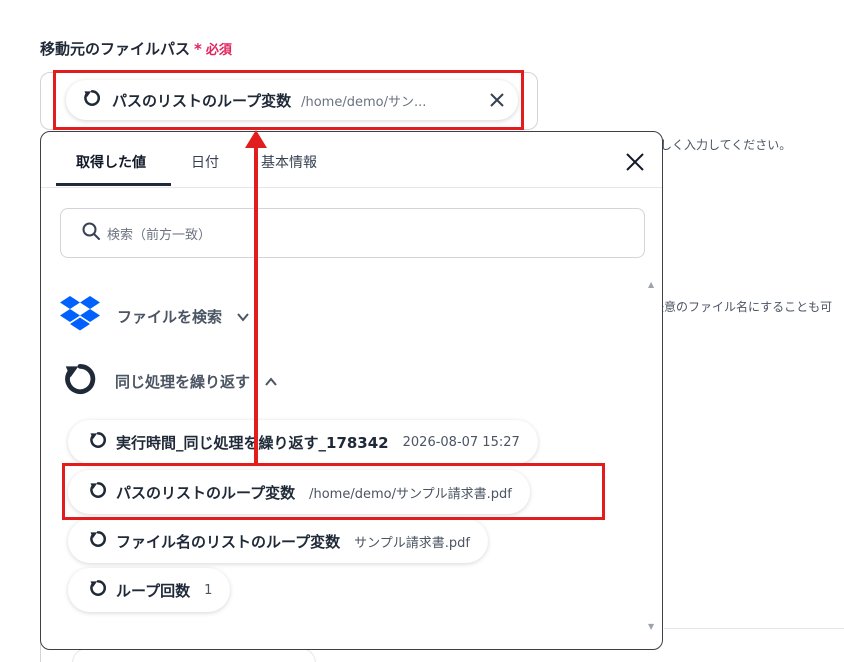 The image size is (844, 662). I want to click on item-value: サンプル請求書.pdf, so click(412, 543).